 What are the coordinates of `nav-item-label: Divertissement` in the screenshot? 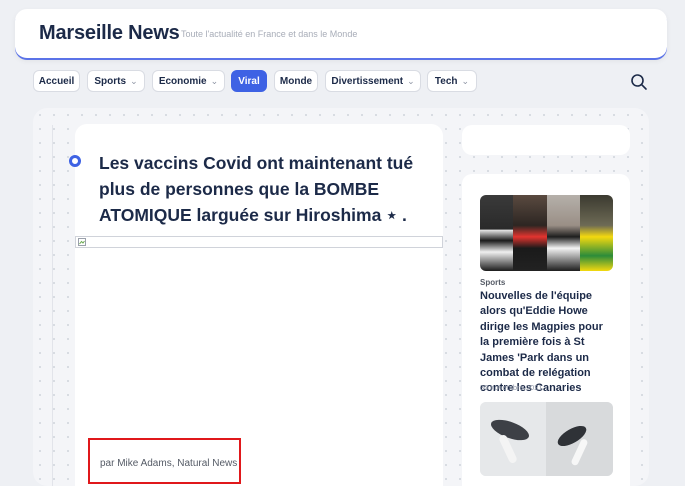 It's located at (367, 81).